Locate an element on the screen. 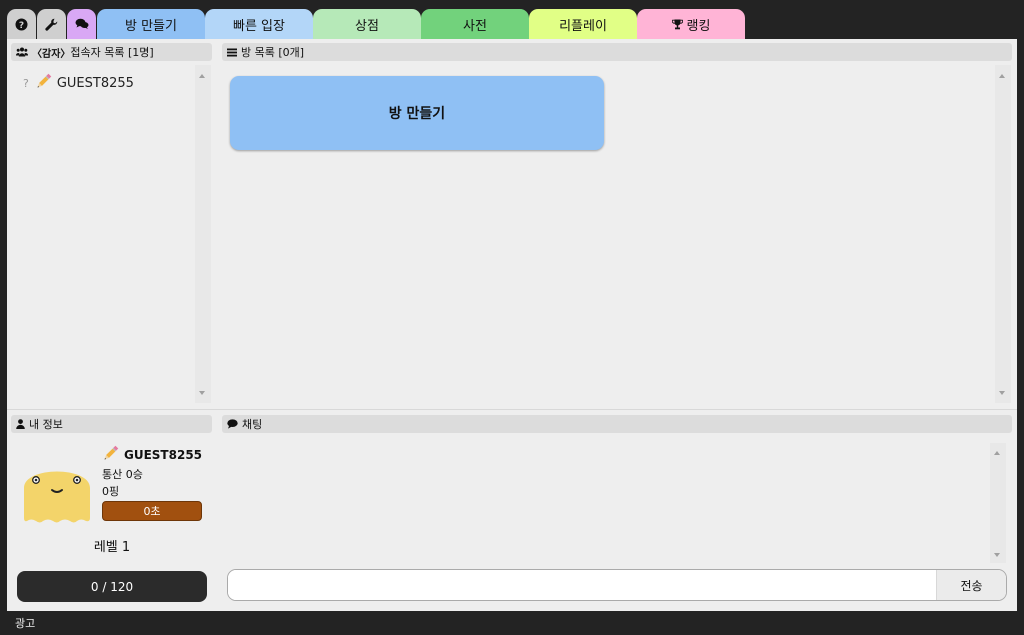 The image size is (1024, 635). tab-dictionary: 사전 is located at coordinates (475, 24).